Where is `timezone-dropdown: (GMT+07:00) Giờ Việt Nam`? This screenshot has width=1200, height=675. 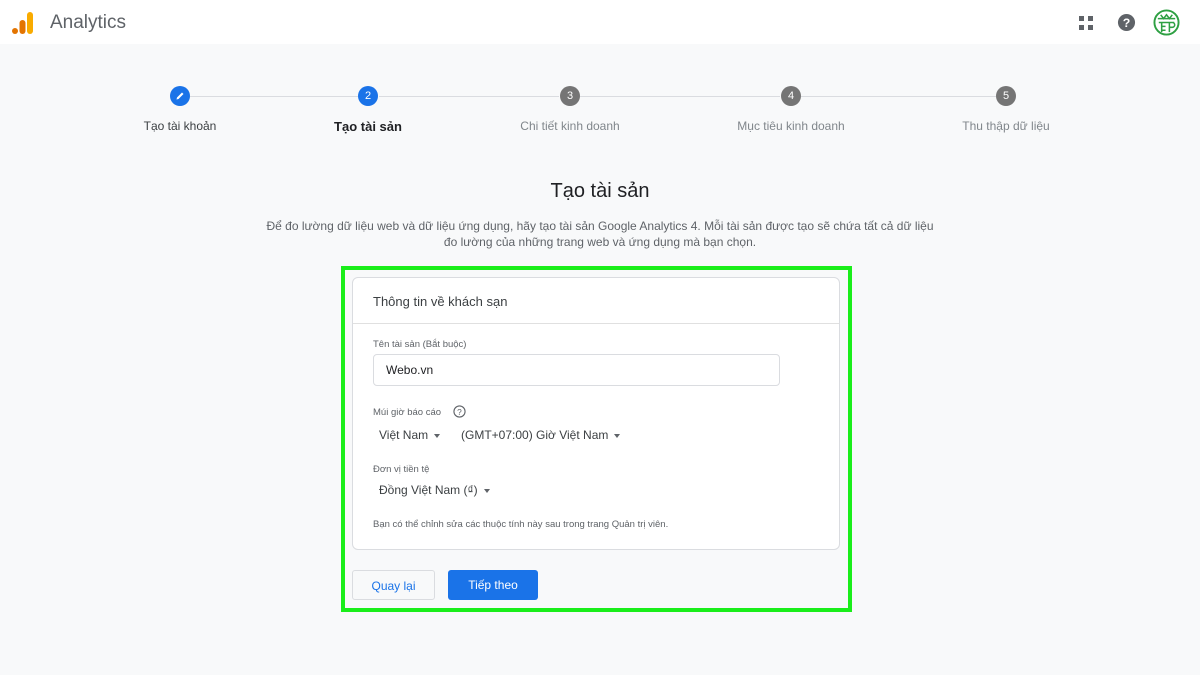
timezone-dropdown: (GMT+07:00) Giờ Việt Nam is located at coordinates (541, 435).